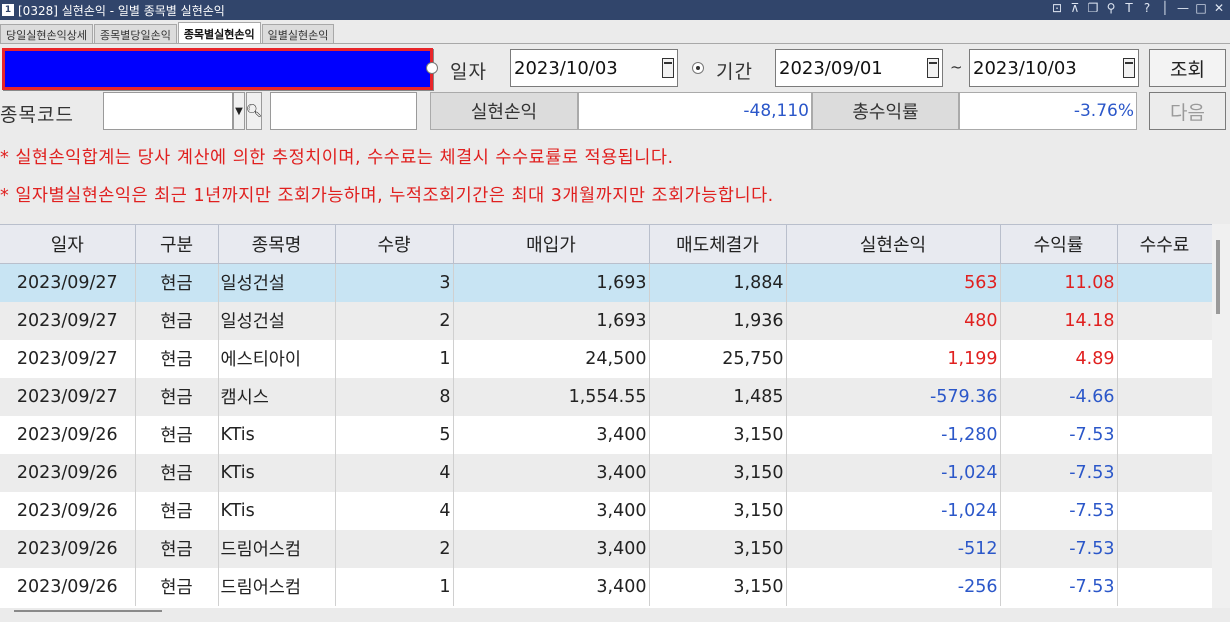  Describe the element at coordinates (1221, 416) in the screenshot. I see `vertical-scrollbar` at that location.